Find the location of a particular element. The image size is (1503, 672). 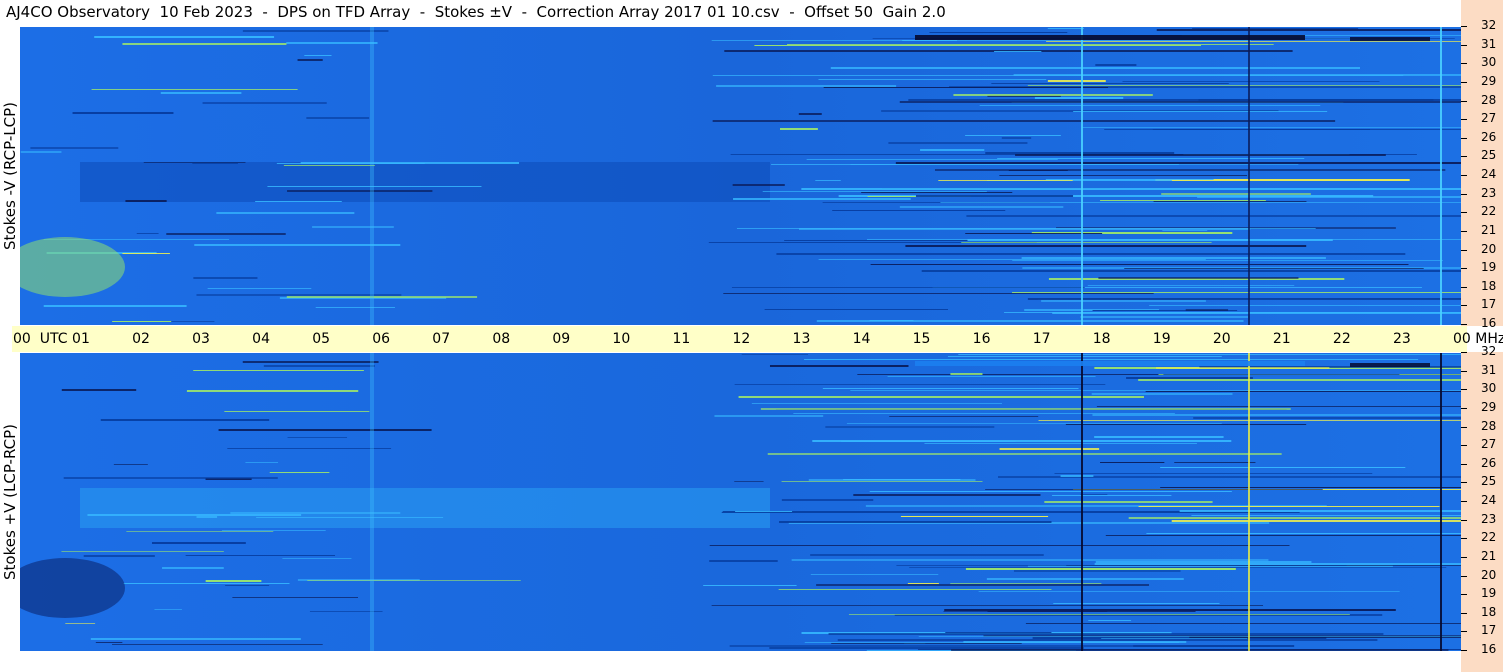

freq-tick-label: 24 is located at coordinates (1489, 500).